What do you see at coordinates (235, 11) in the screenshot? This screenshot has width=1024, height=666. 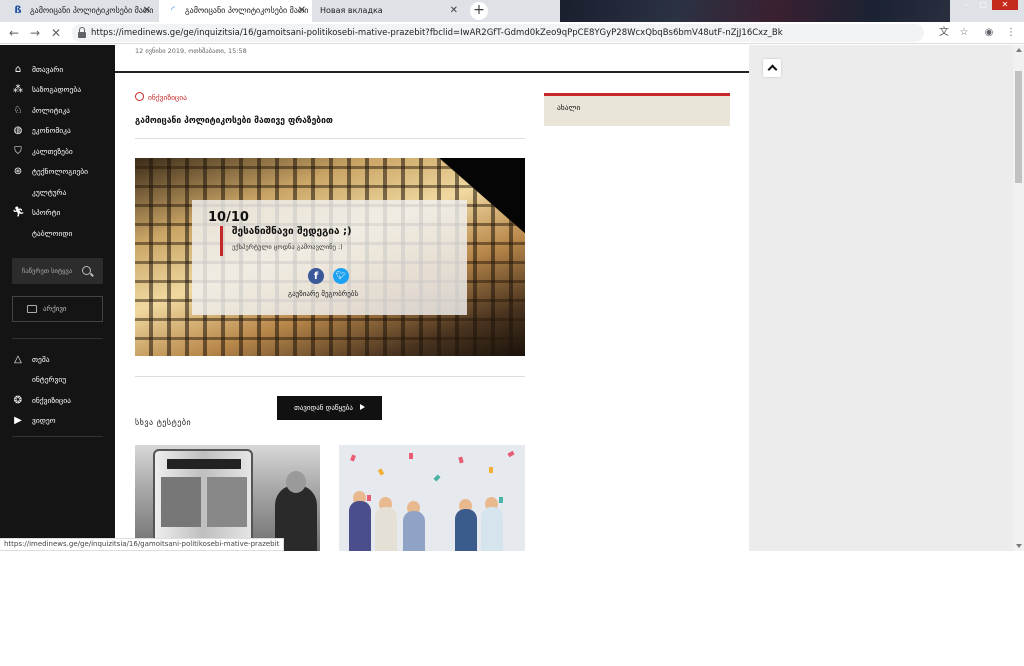 I see `browser-tab-active: ◜ გამოიცანი პოლიტიკოსები მათი ✕` at bounding box center [235, 11].